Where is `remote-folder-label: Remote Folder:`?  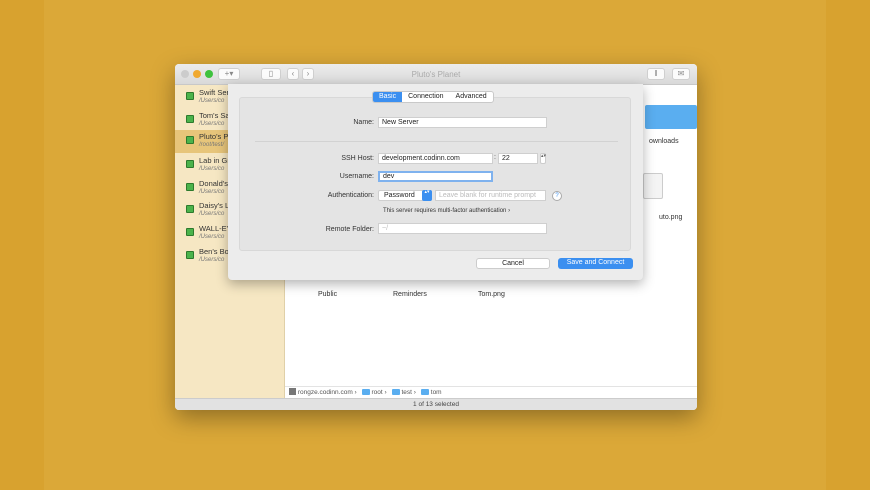 remote-folder-label: Remote Folder: is located at coordinates (349, 229).